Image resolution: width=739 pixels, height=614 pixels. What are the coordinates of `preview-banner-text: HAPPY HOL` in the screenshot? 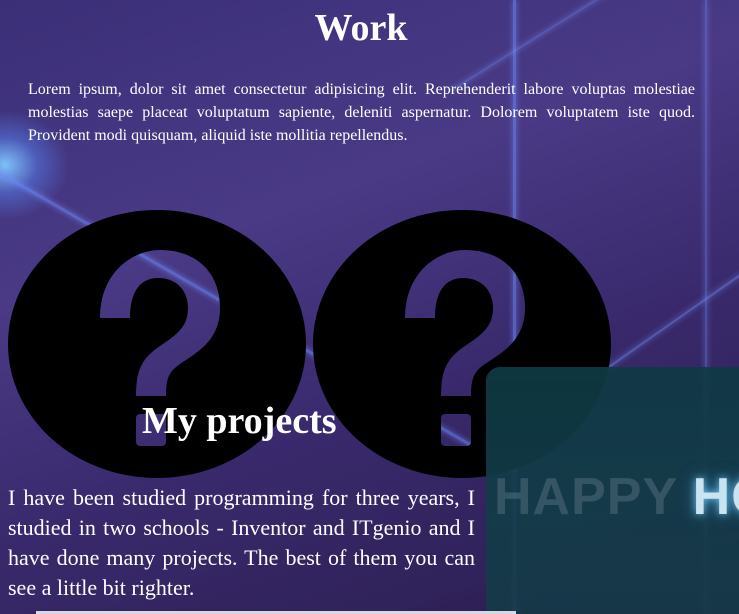 It's located at (616, 497).